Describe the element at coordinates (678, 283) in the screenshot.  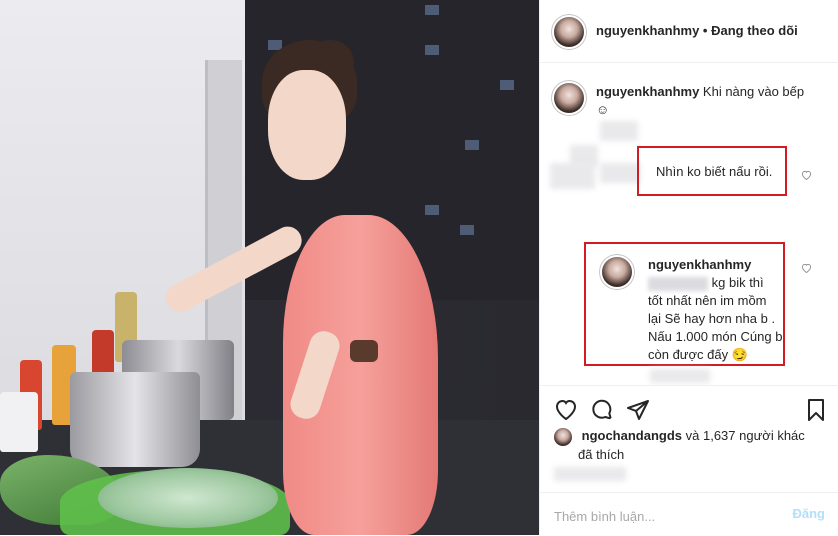
I see `blurred-mention` at that location.